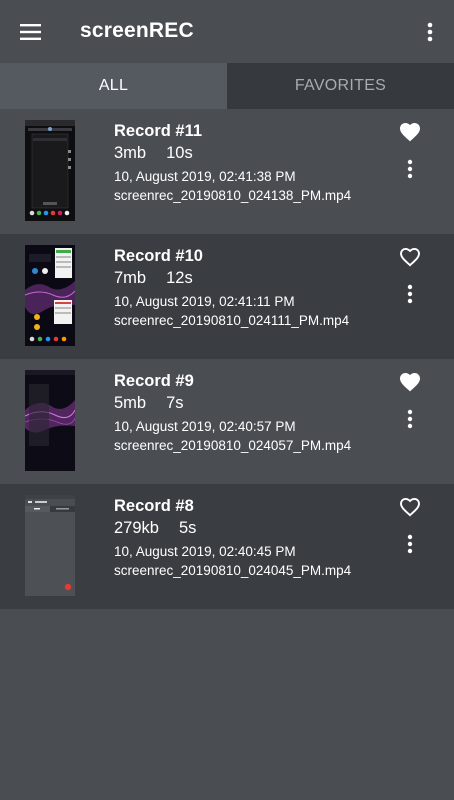  What do you see at coordinates (187, 528) in the screenshot?
I see `record-duration: 5s` at bounding box center [187, 528].